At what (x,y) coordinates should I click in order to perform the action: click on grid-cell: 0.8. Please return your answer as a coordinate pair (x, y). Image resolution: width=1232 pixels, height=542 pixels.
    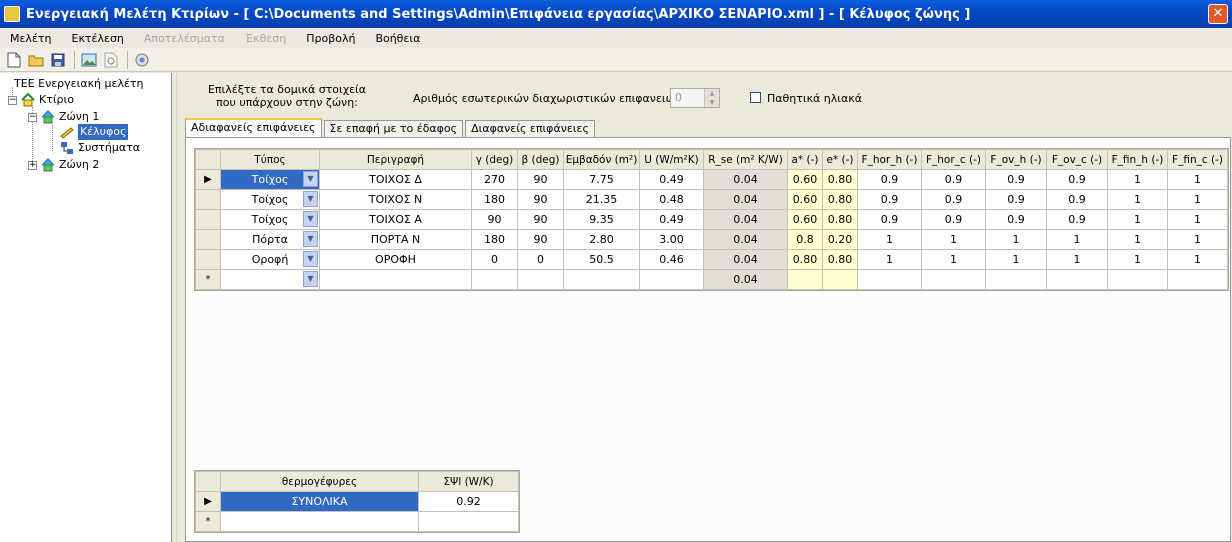
    Looking at the image, I should click on (805, 239).